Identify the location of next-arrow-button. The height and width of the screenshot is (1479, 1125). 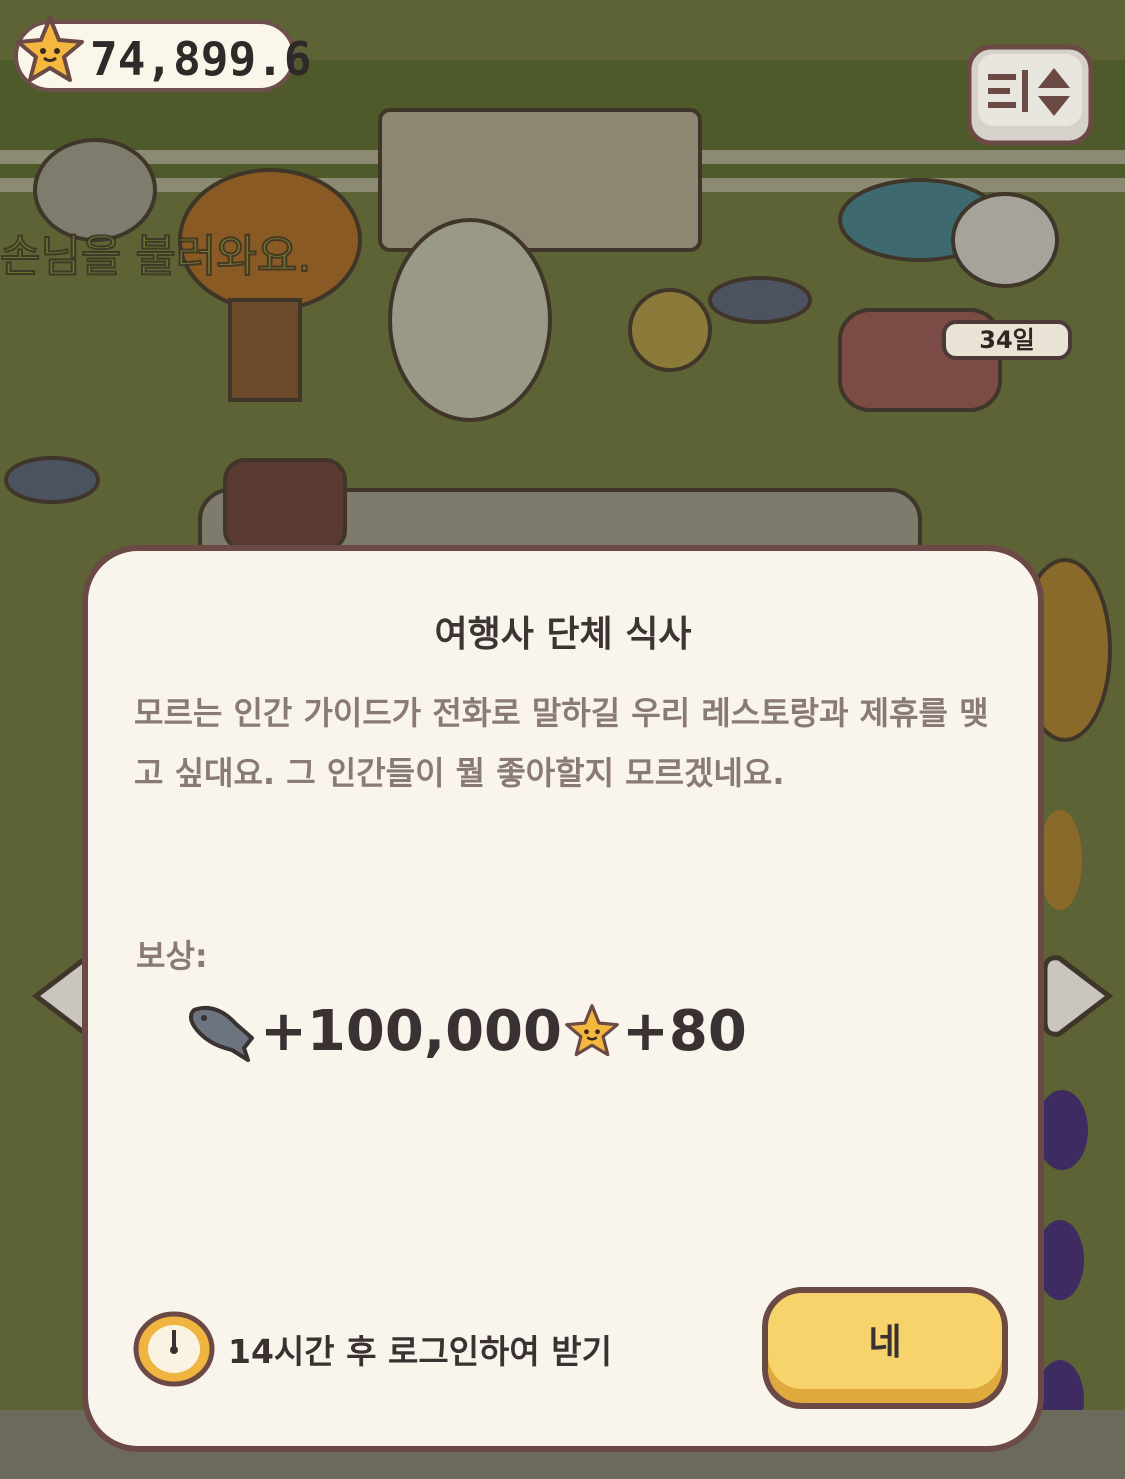
(1080, 996).